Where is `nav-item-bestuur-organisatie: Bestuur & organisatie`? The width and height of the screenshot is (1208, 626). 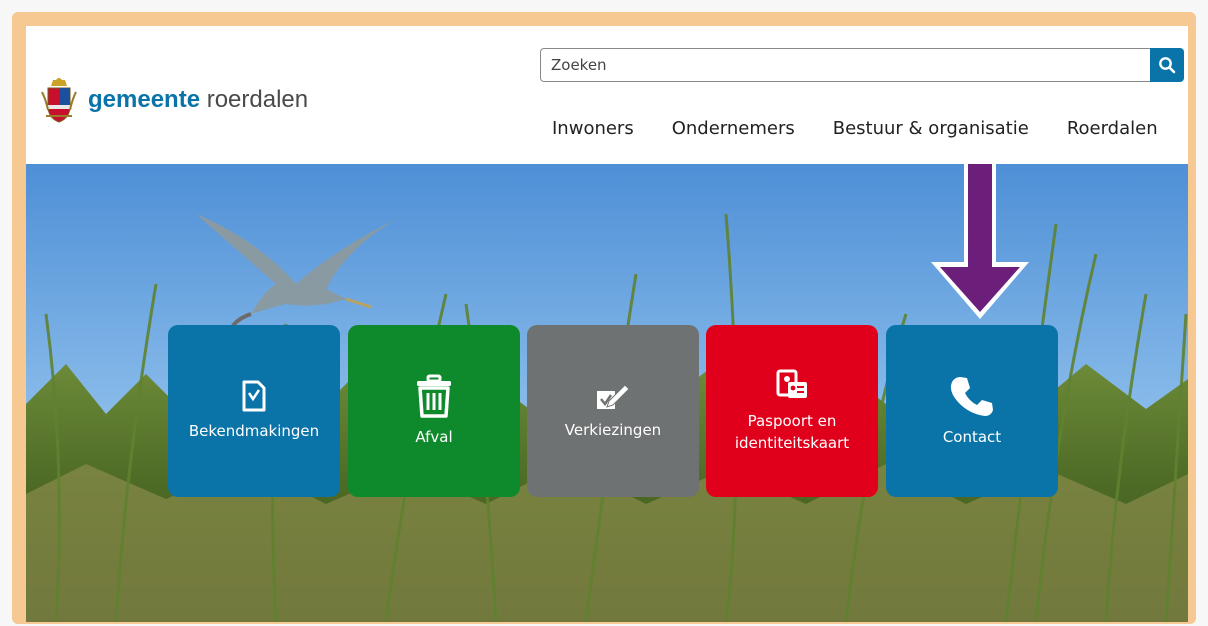 nav-item-bestuur-organisatie: Bestuur & organisatie is located at coordinates (931, 128).